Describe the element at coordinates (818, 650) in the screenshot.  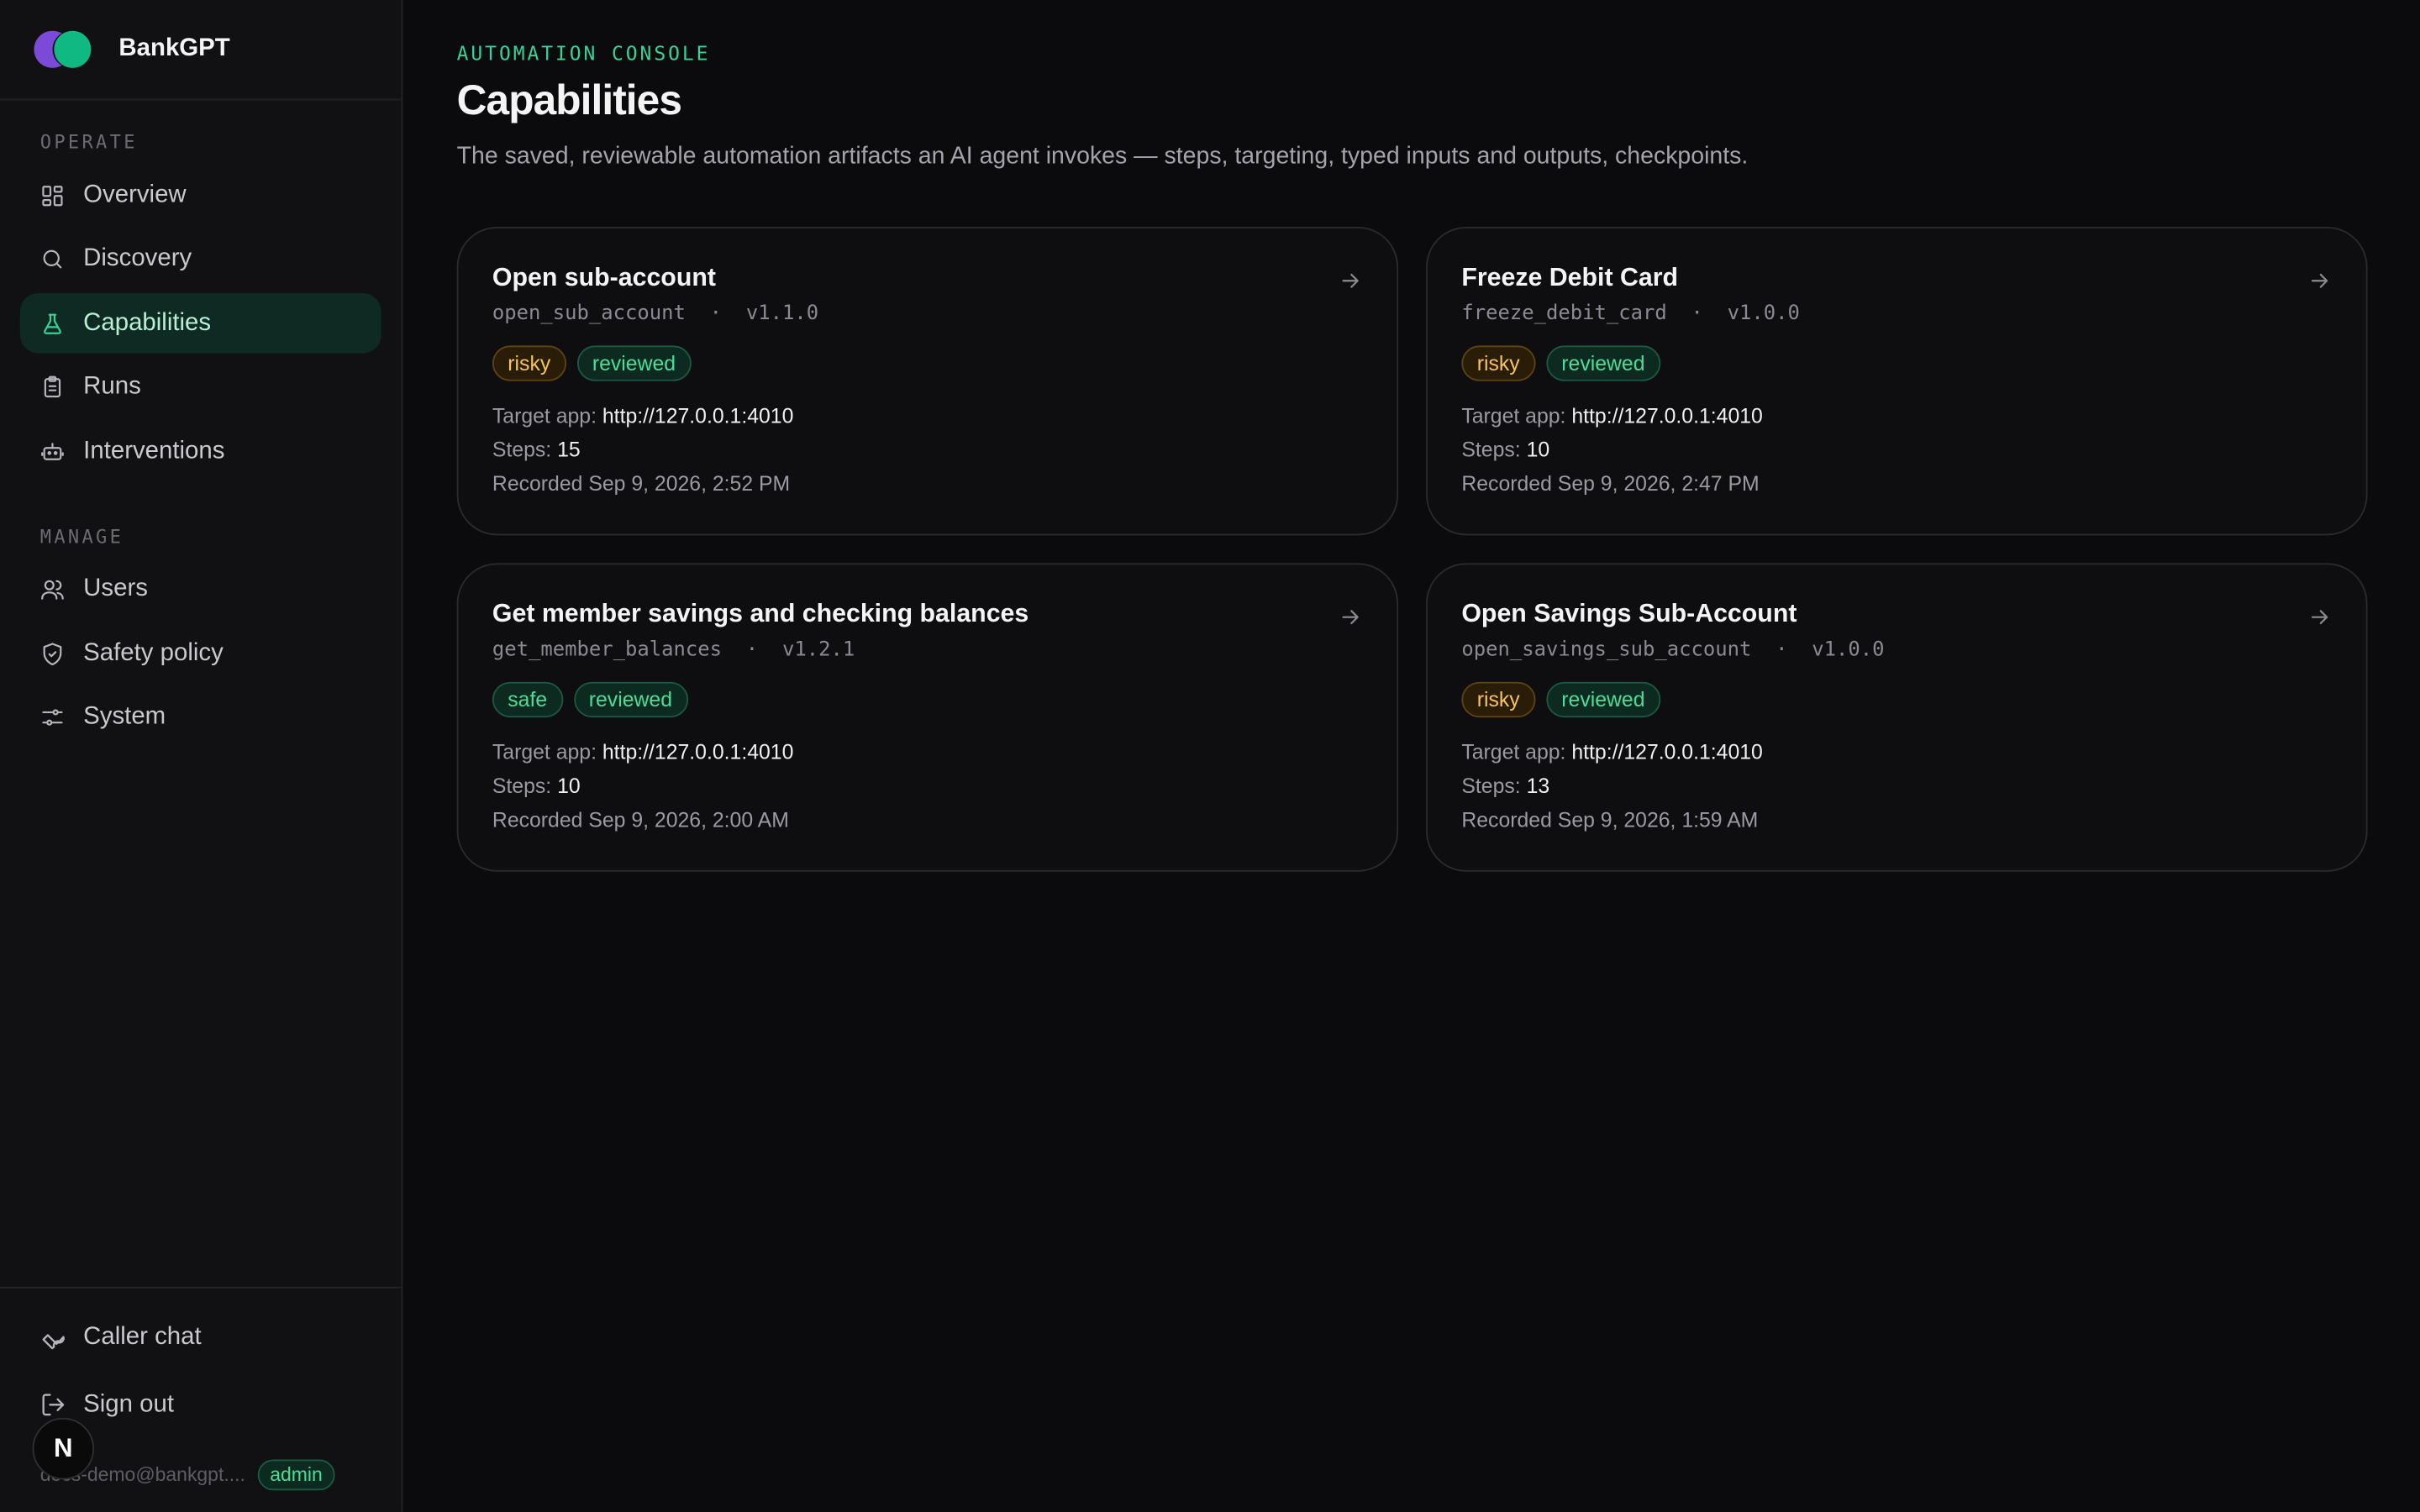
I see `card-version: v1.2.1` at that location.